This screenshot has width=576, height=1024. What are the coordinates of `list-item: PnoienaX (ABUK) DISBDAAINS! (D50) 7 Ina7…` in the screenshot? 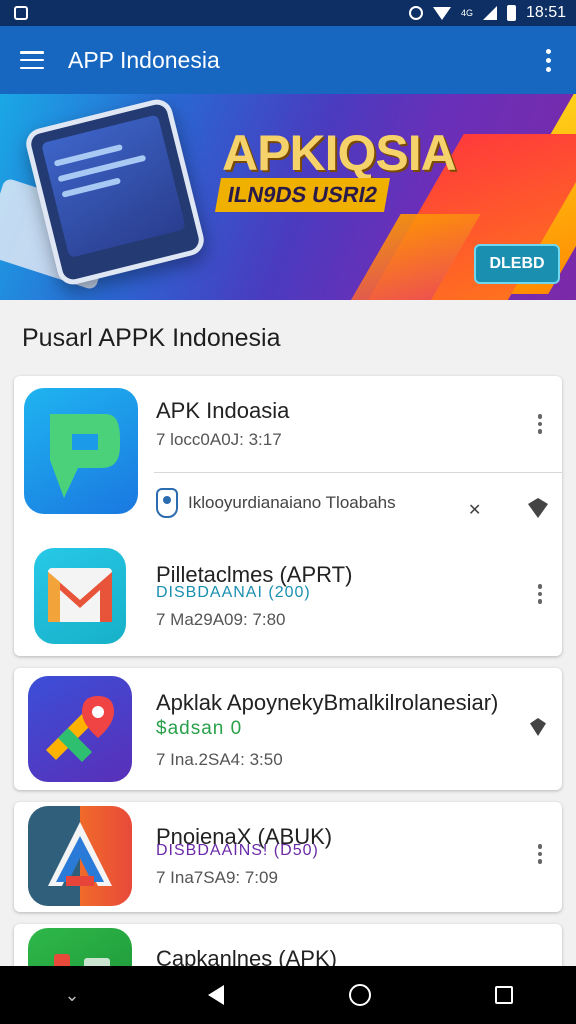 It's located at (288, 857).